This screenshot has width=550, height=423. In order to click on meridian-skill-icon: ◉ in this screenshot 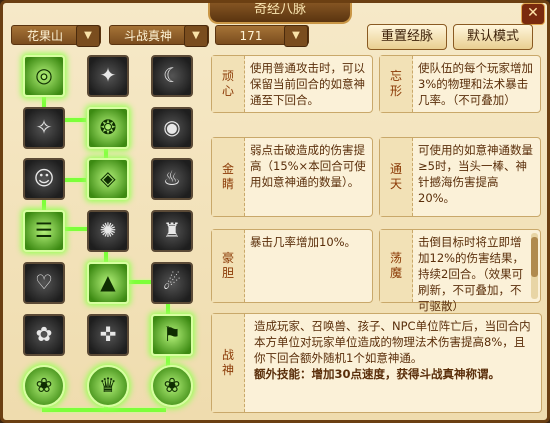, I will do `click(172, 127)`.